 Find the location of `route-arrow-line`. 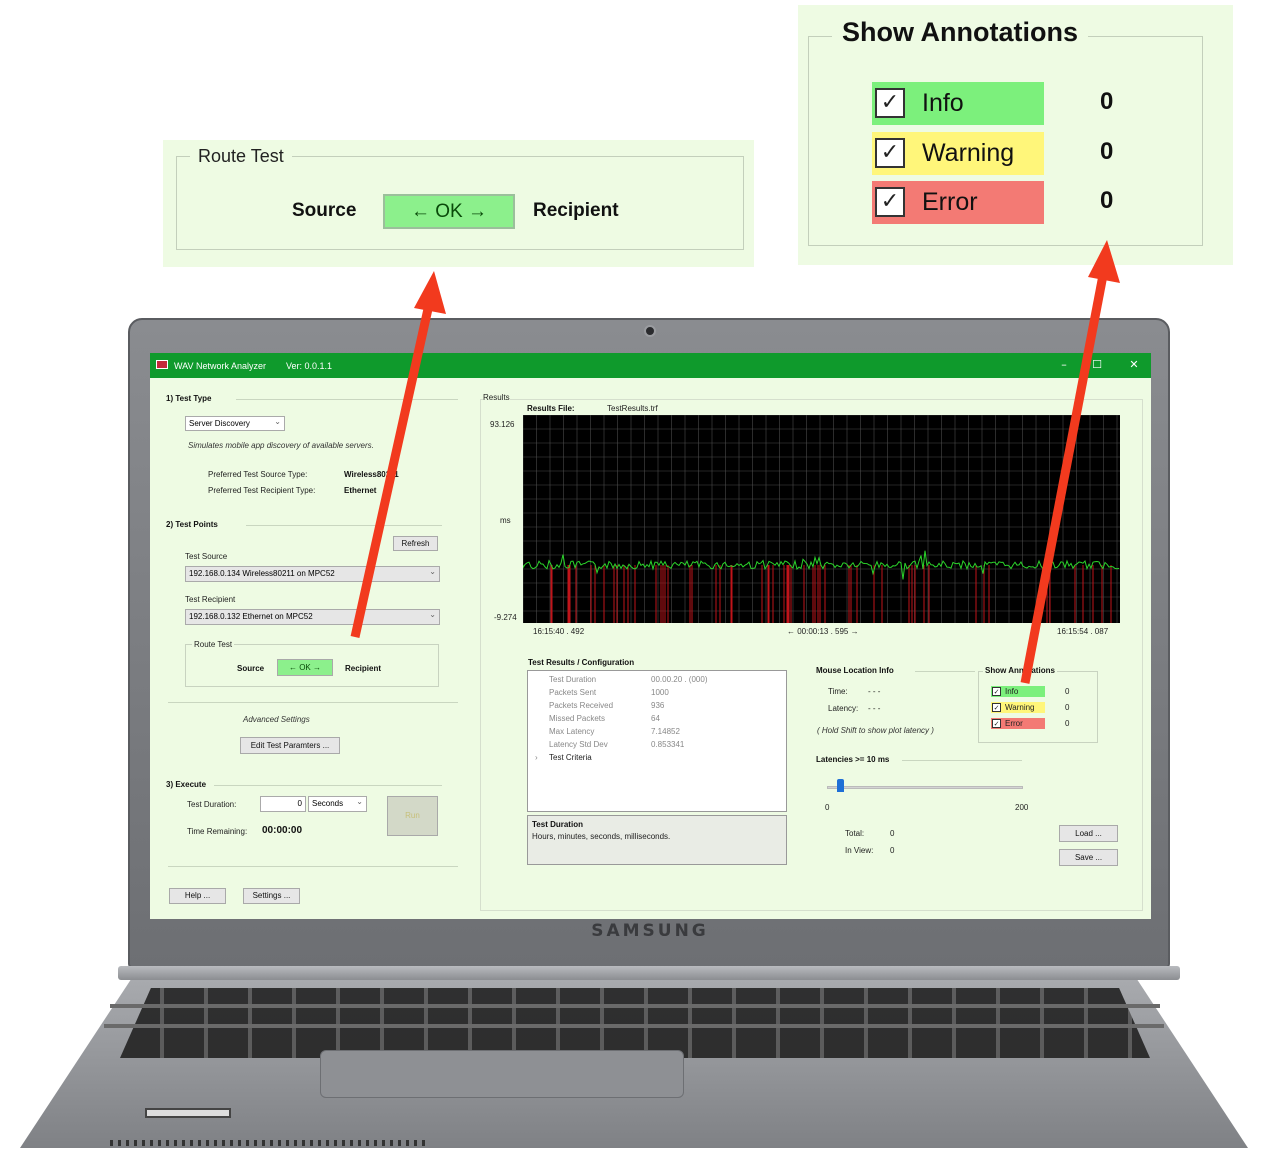

route-arrow-line is located at coordinates (392, 468).